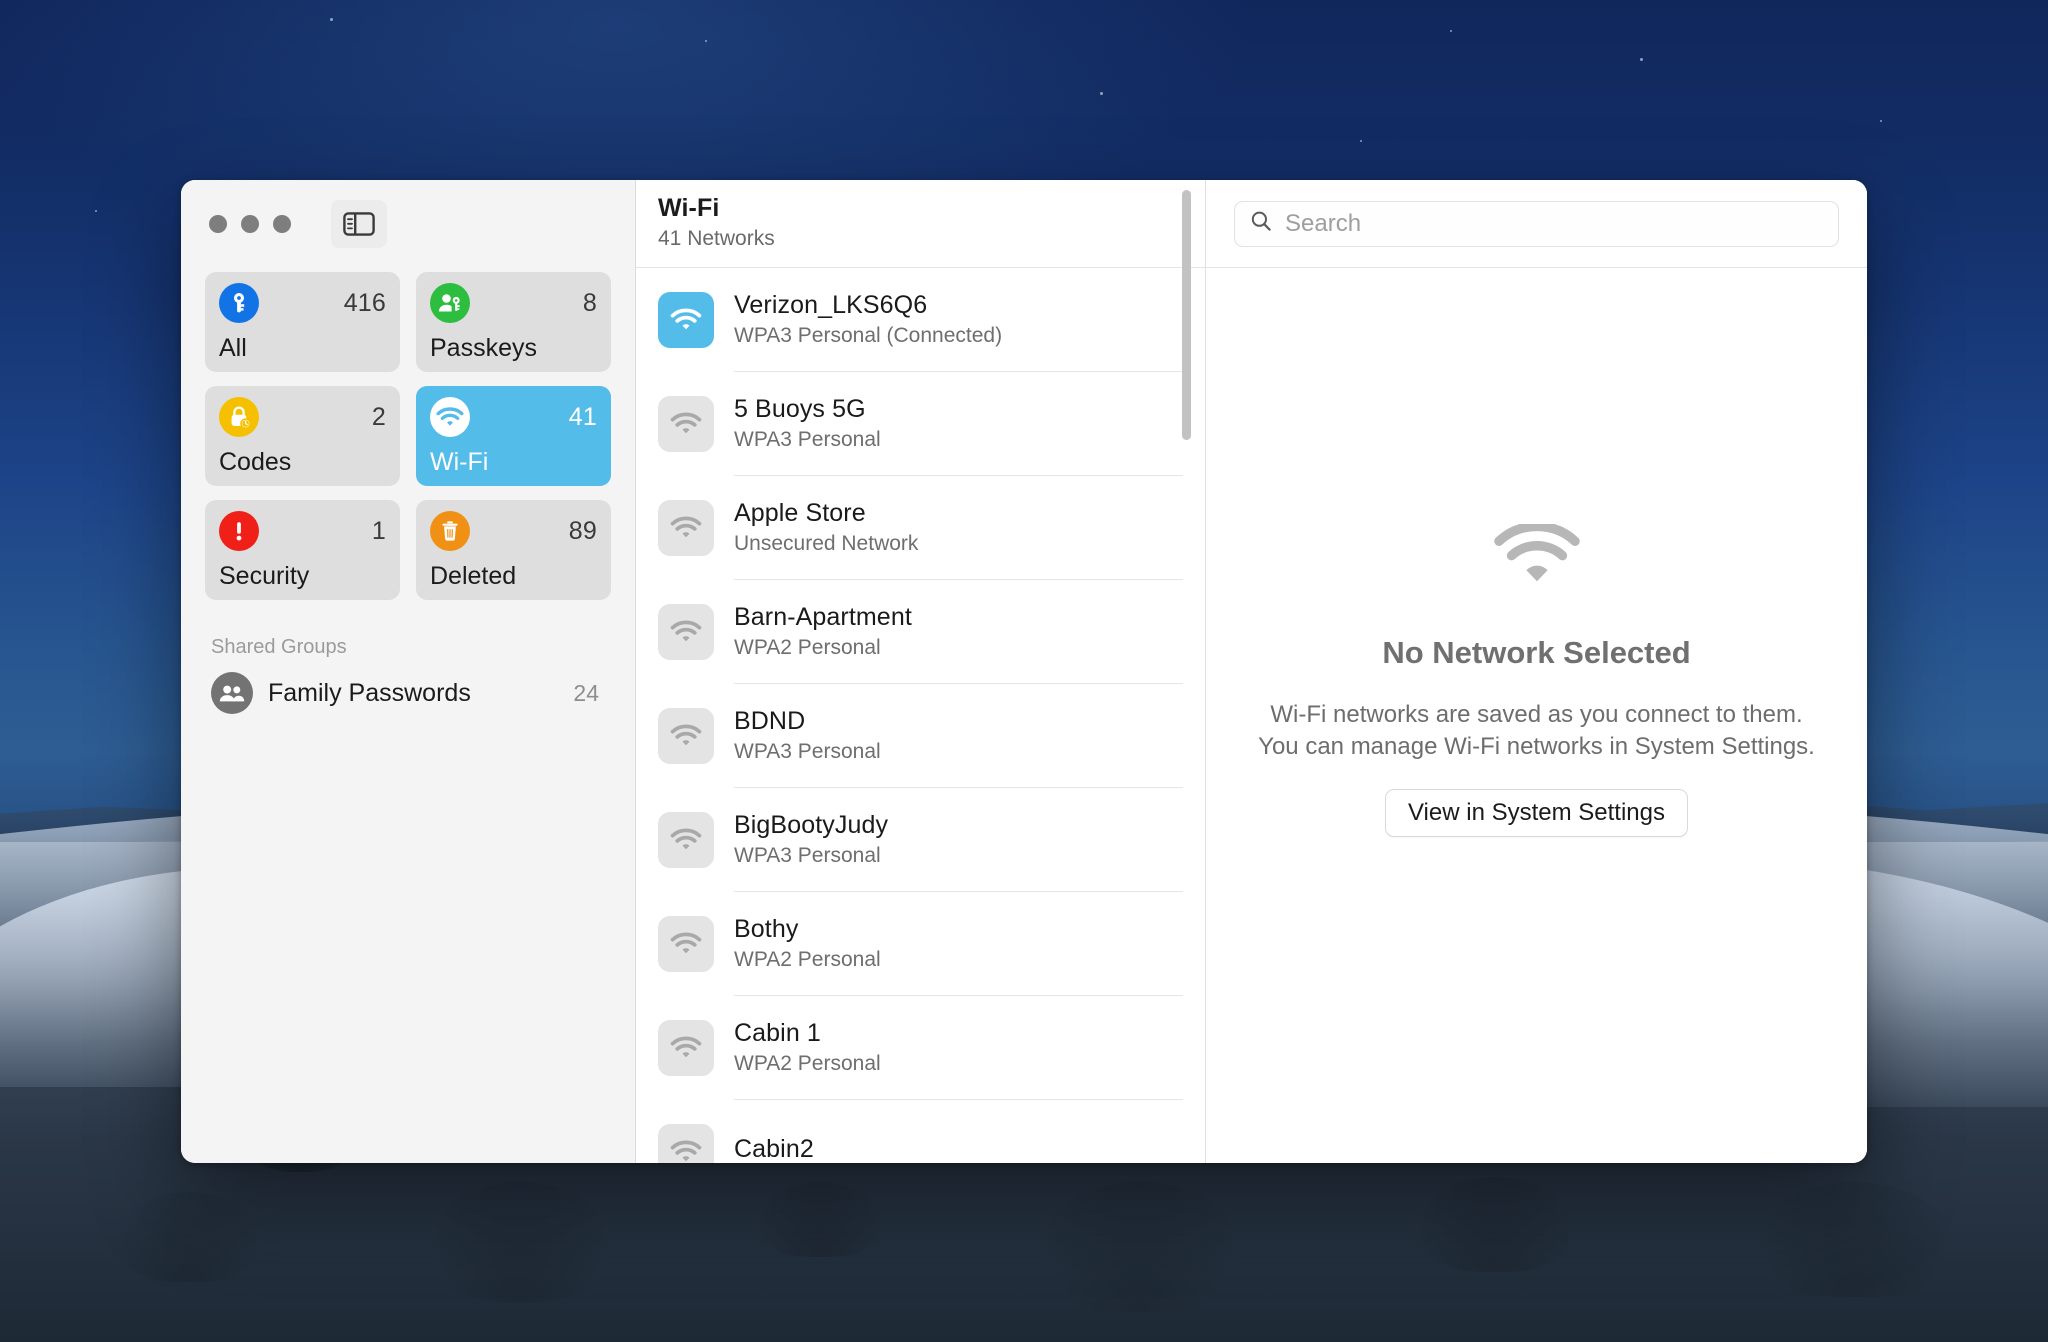 Image resolution: width=2048 pixels, height=1342 pixels. Describe the element at coordinates (450, 531) in the screenshot. I see `trash-icon` at that location.